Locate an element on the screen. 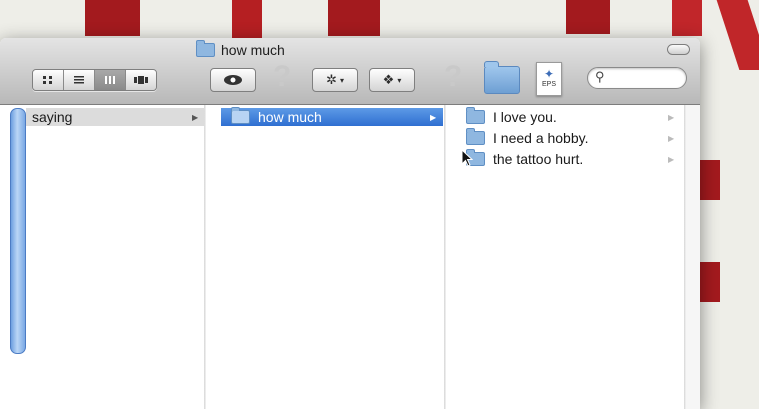  list-view-button is located at coordinates (79, 80).